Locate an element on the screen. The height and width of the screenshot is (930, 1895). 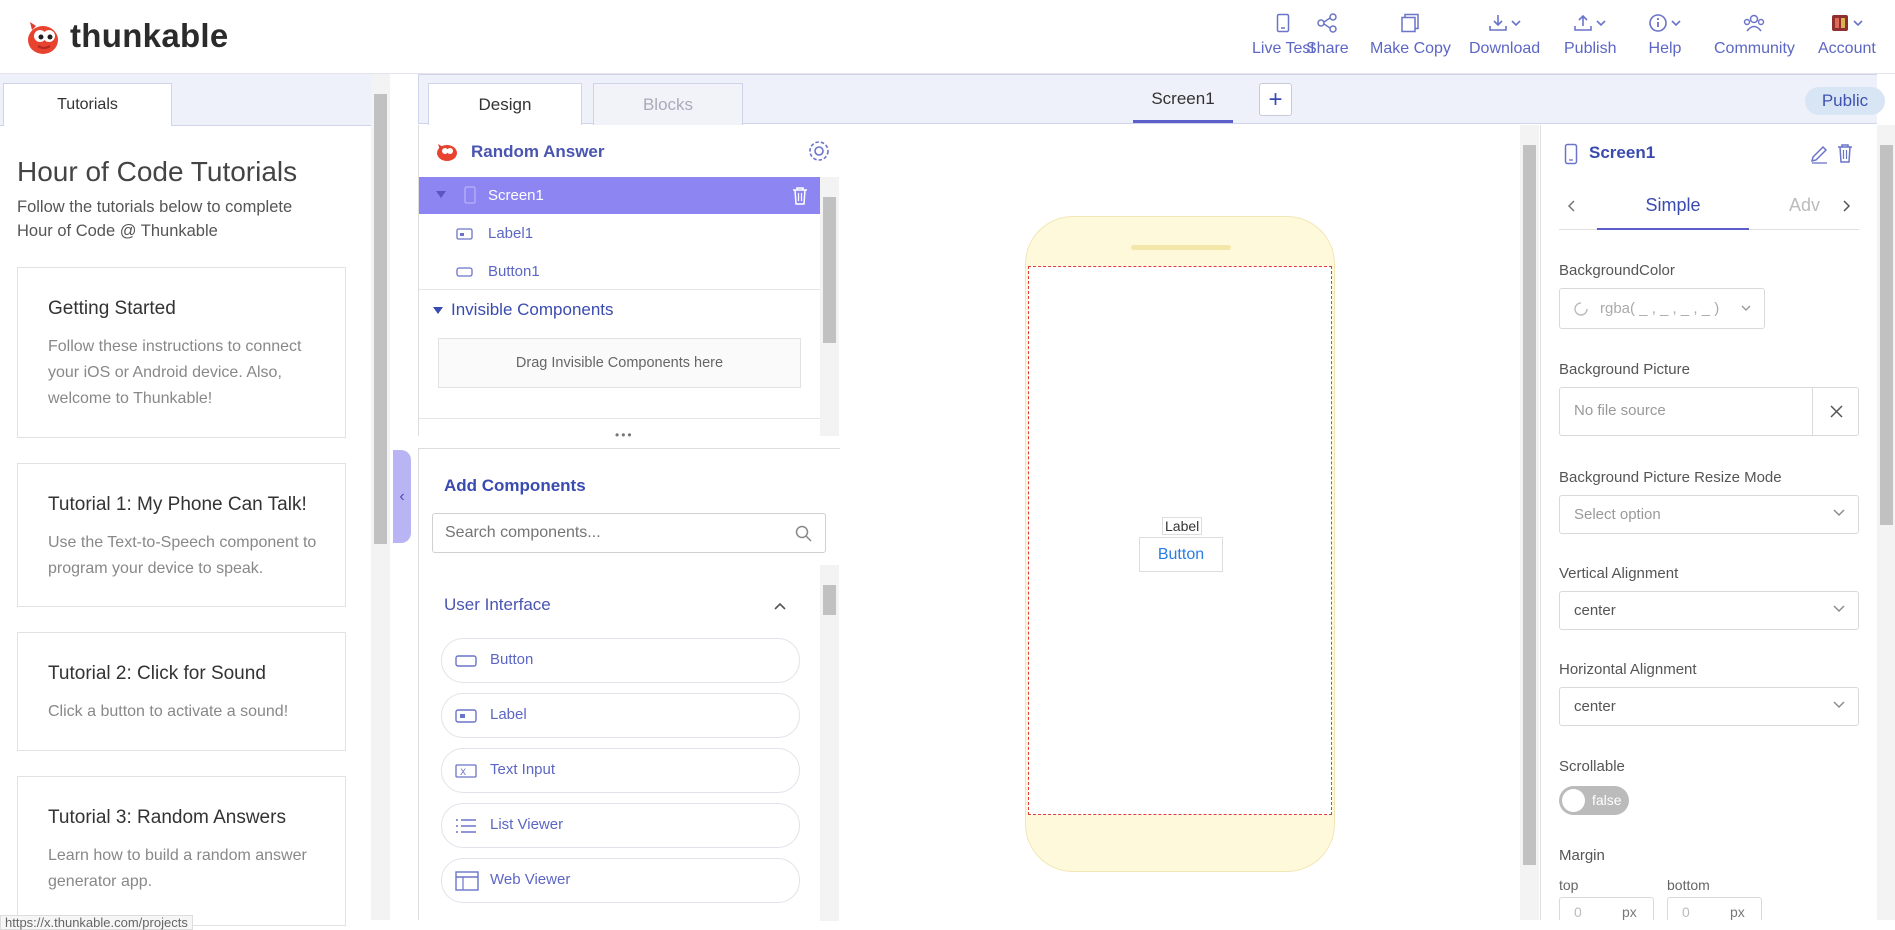
tab-tutorials: Tutorials is located at coordinates (87, 104).